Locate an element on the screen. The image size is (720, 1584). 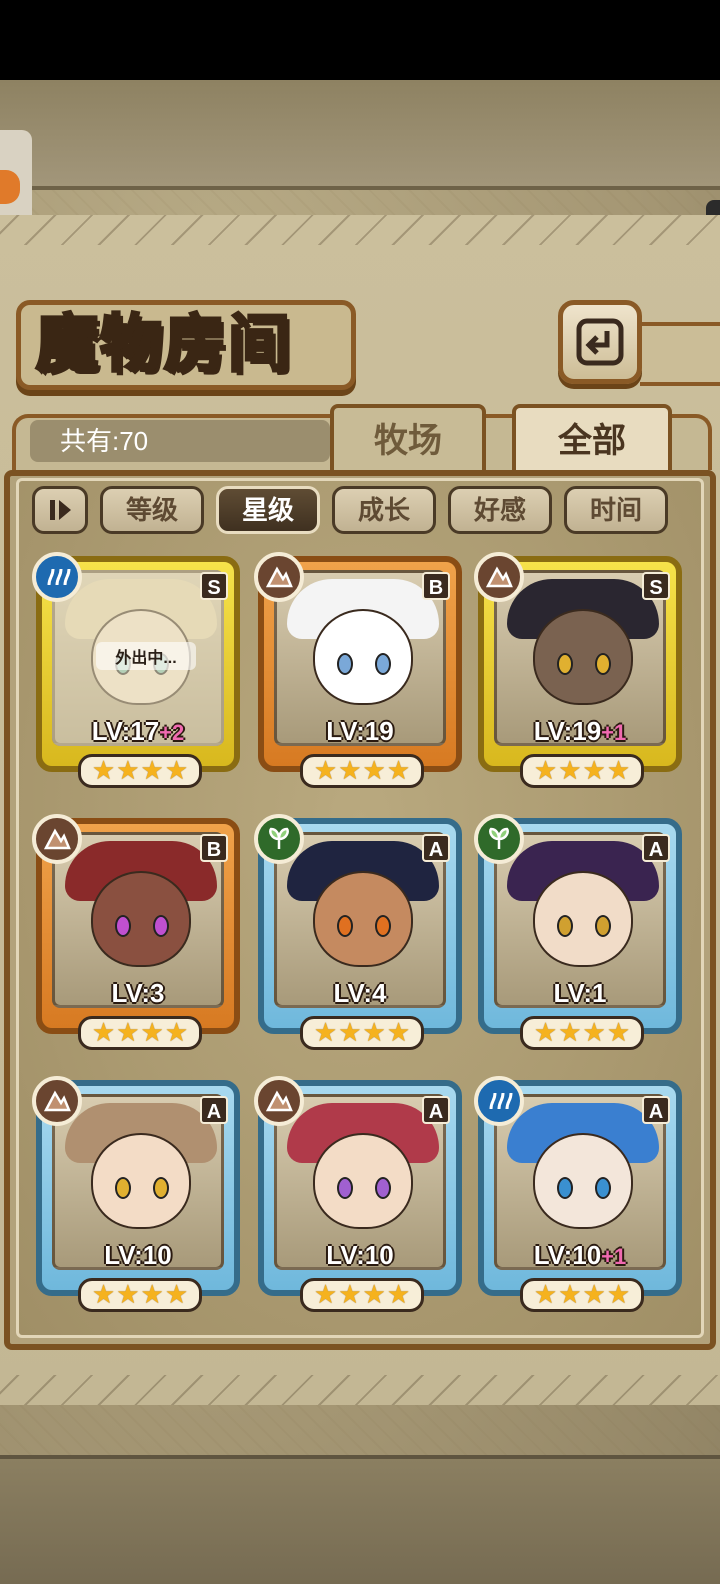
sort-by-affection-button: 好感 is located at coordinates (500, 510).